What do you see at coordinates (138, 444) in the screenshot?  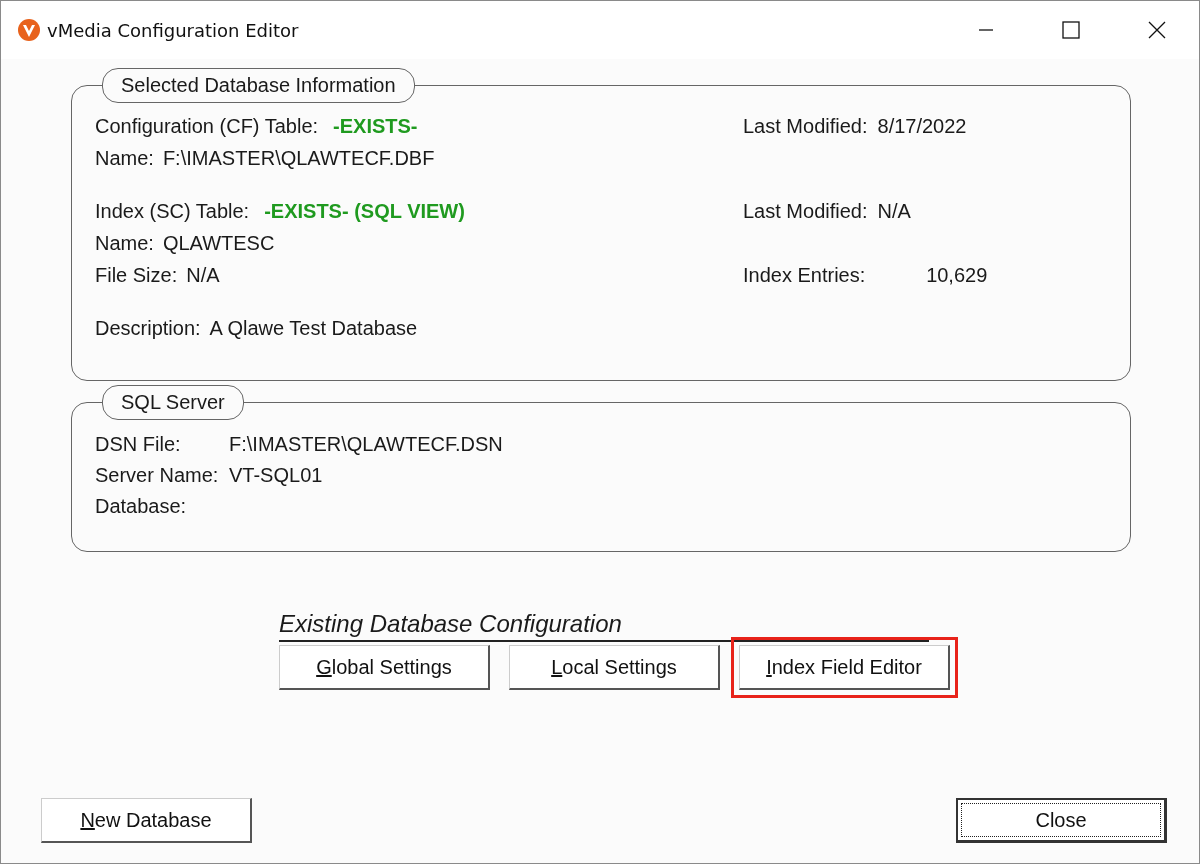 I see `field-label: DSN File:` at bounding box center [138, 444].